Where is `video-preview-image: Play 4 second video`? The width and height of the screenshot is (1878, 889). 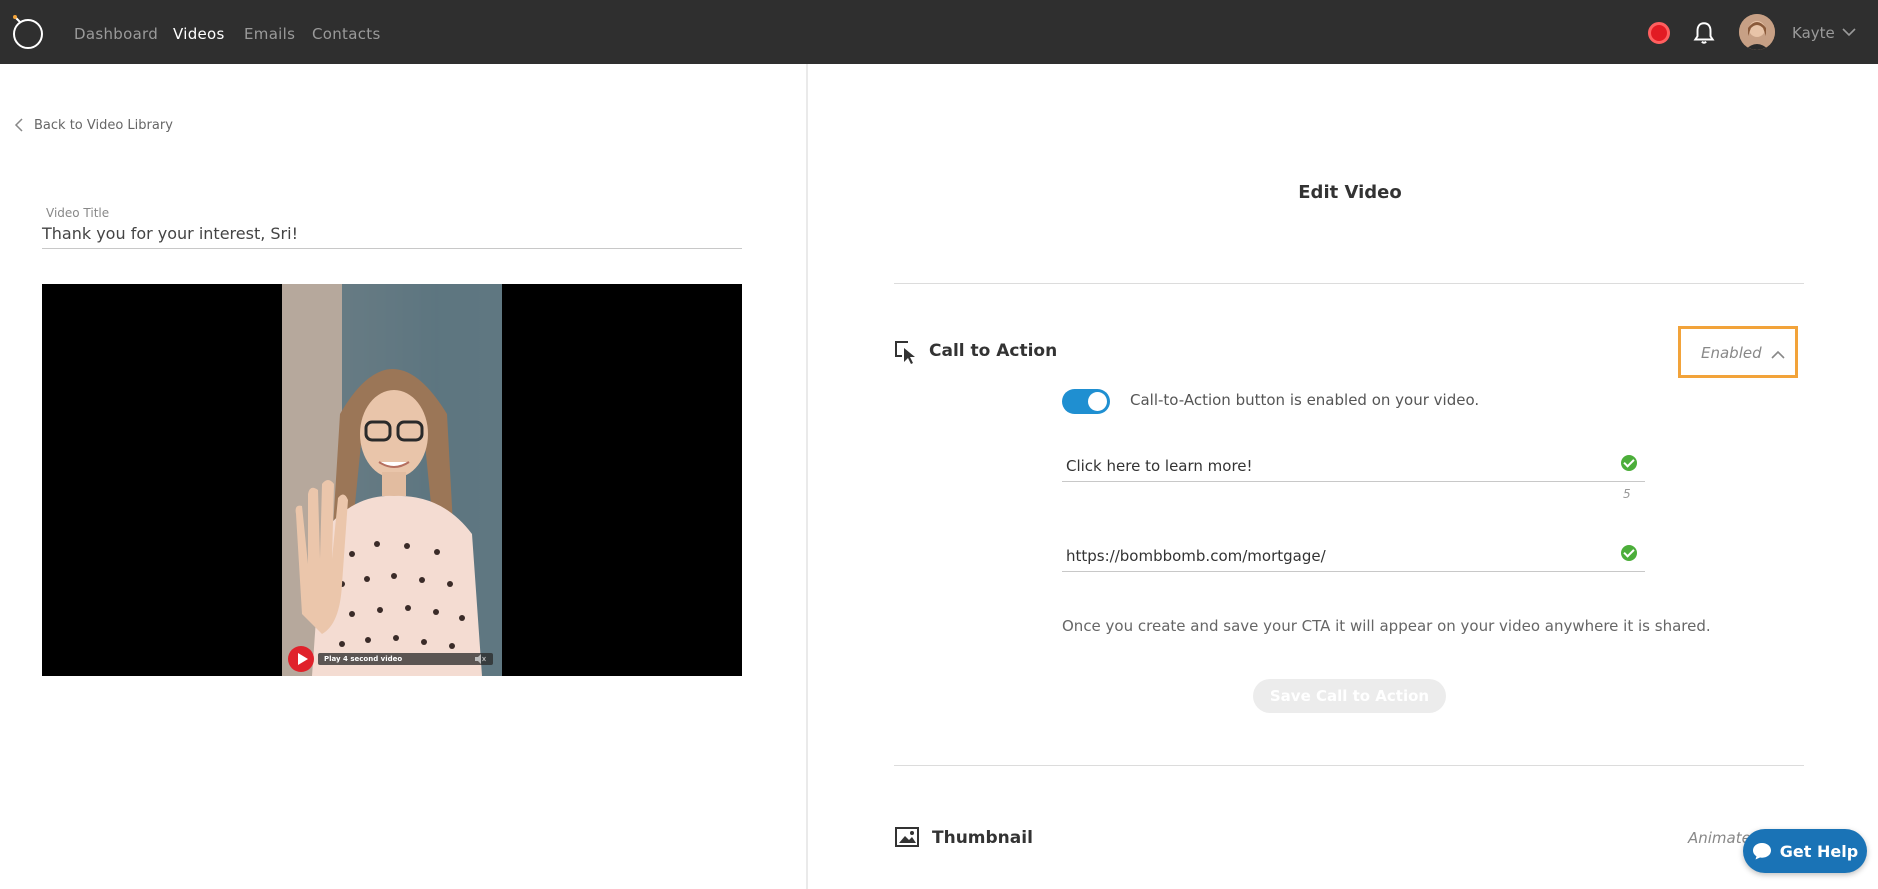 video-preview-image: Play 4 second video is located at coordinates (392, 480).